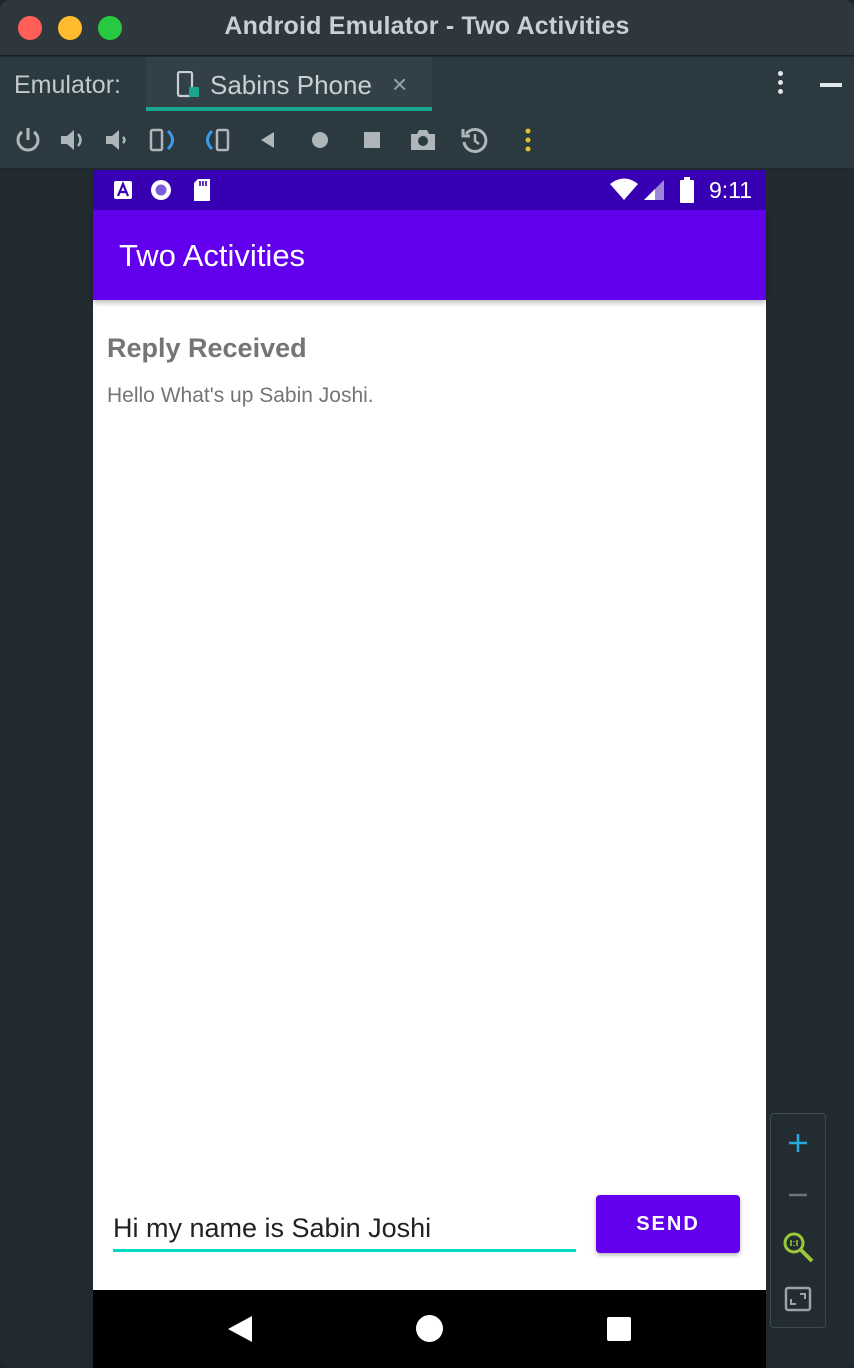 Image resolution: width=854 pixels, height=1368 pixels. What do you see at coordinates (668, 1224) in the screenshot?
I see `send-button: SEND` at bounding box center [668, 1224].